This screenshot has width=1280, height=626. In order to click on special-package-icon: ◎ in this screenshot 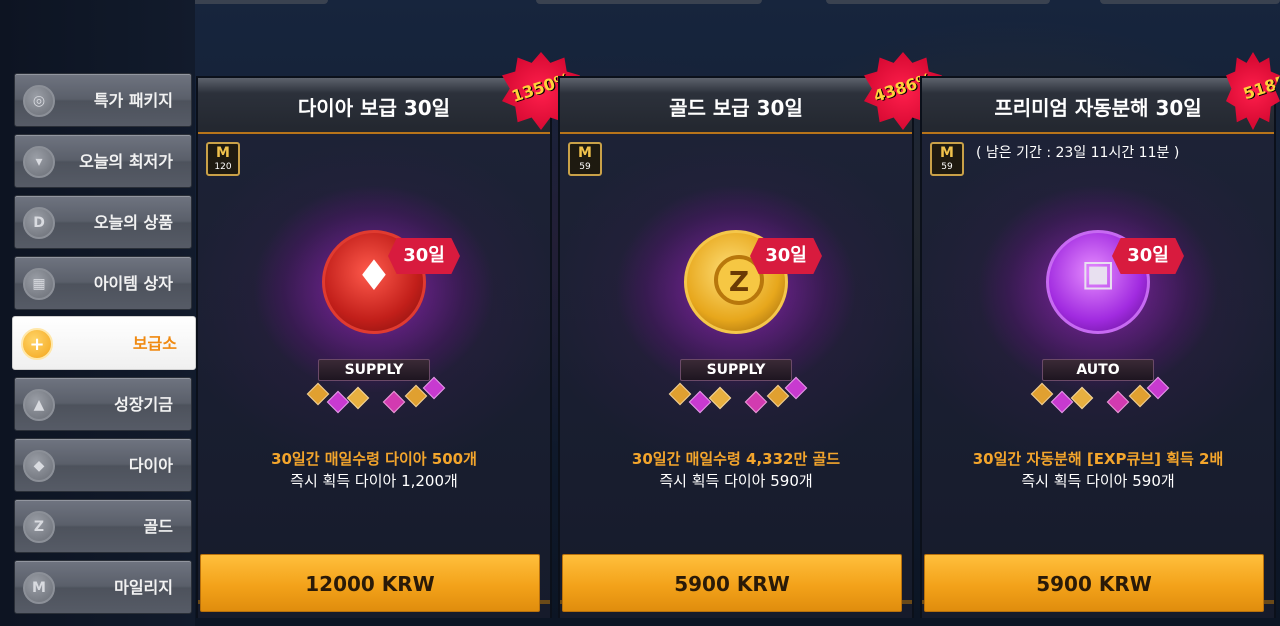, I will do `click(39, 101)`.